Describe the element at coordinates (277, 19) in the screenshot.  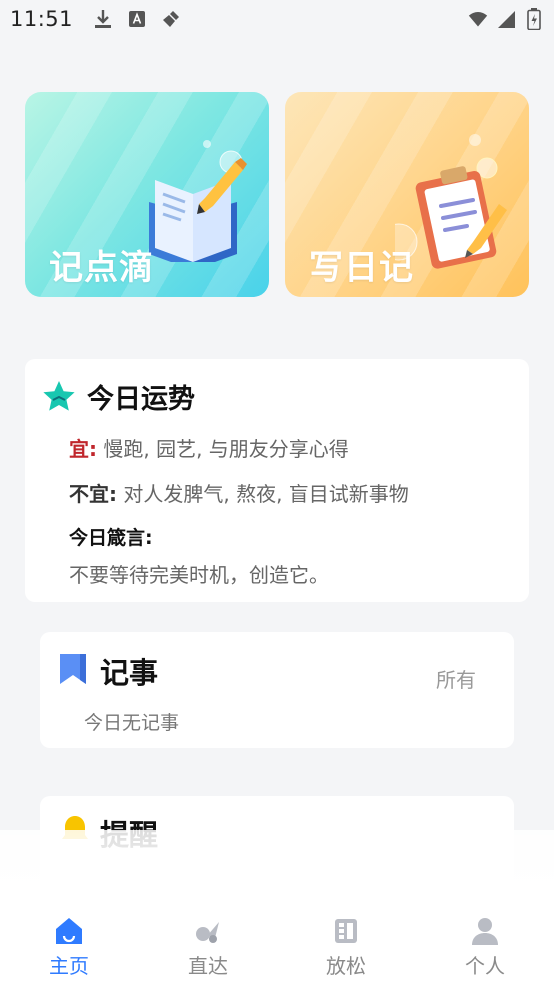
I see `status-bar: 11:51` at that location.